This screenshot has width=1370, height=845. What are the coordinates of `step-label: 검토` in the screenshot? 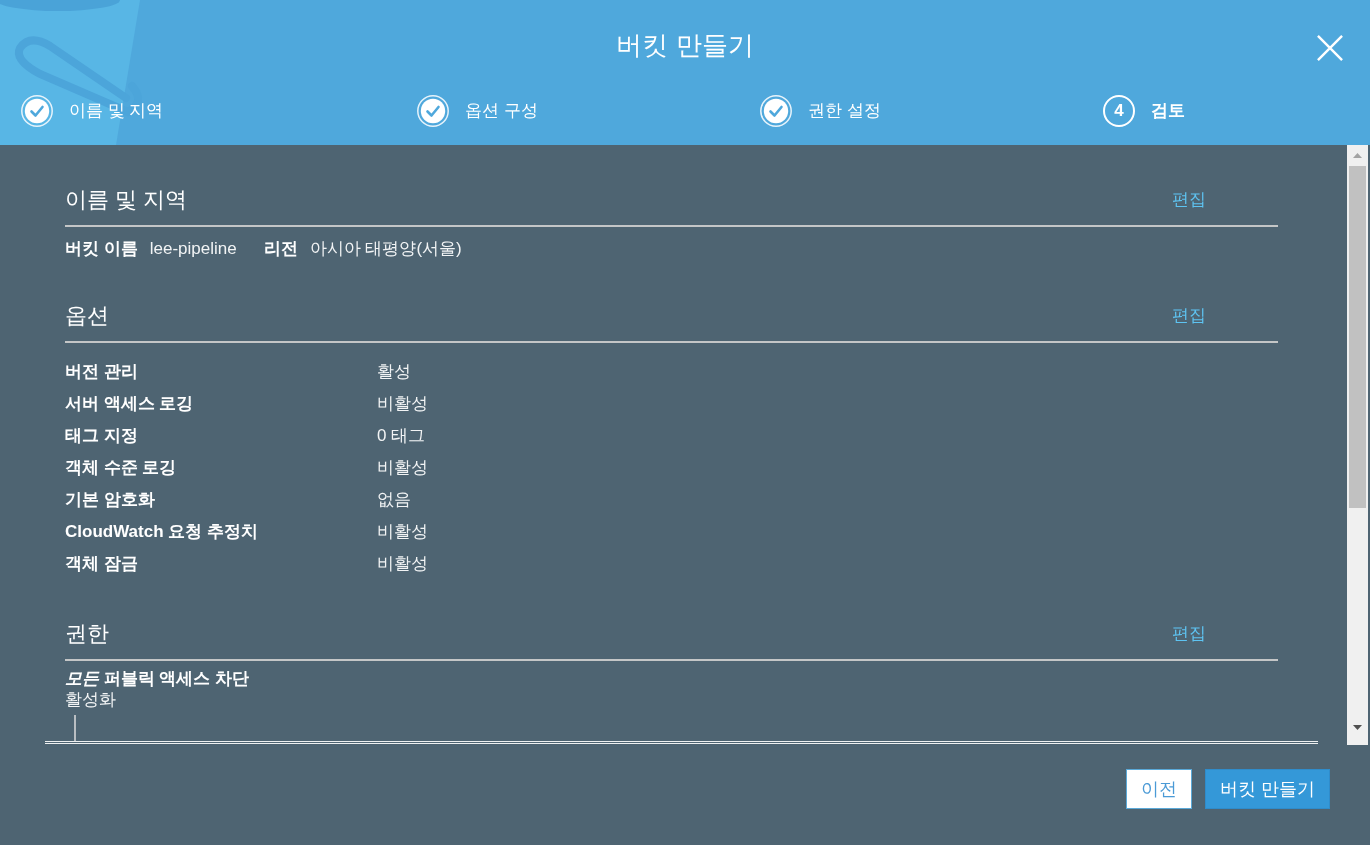 It's located at (1168, 111).